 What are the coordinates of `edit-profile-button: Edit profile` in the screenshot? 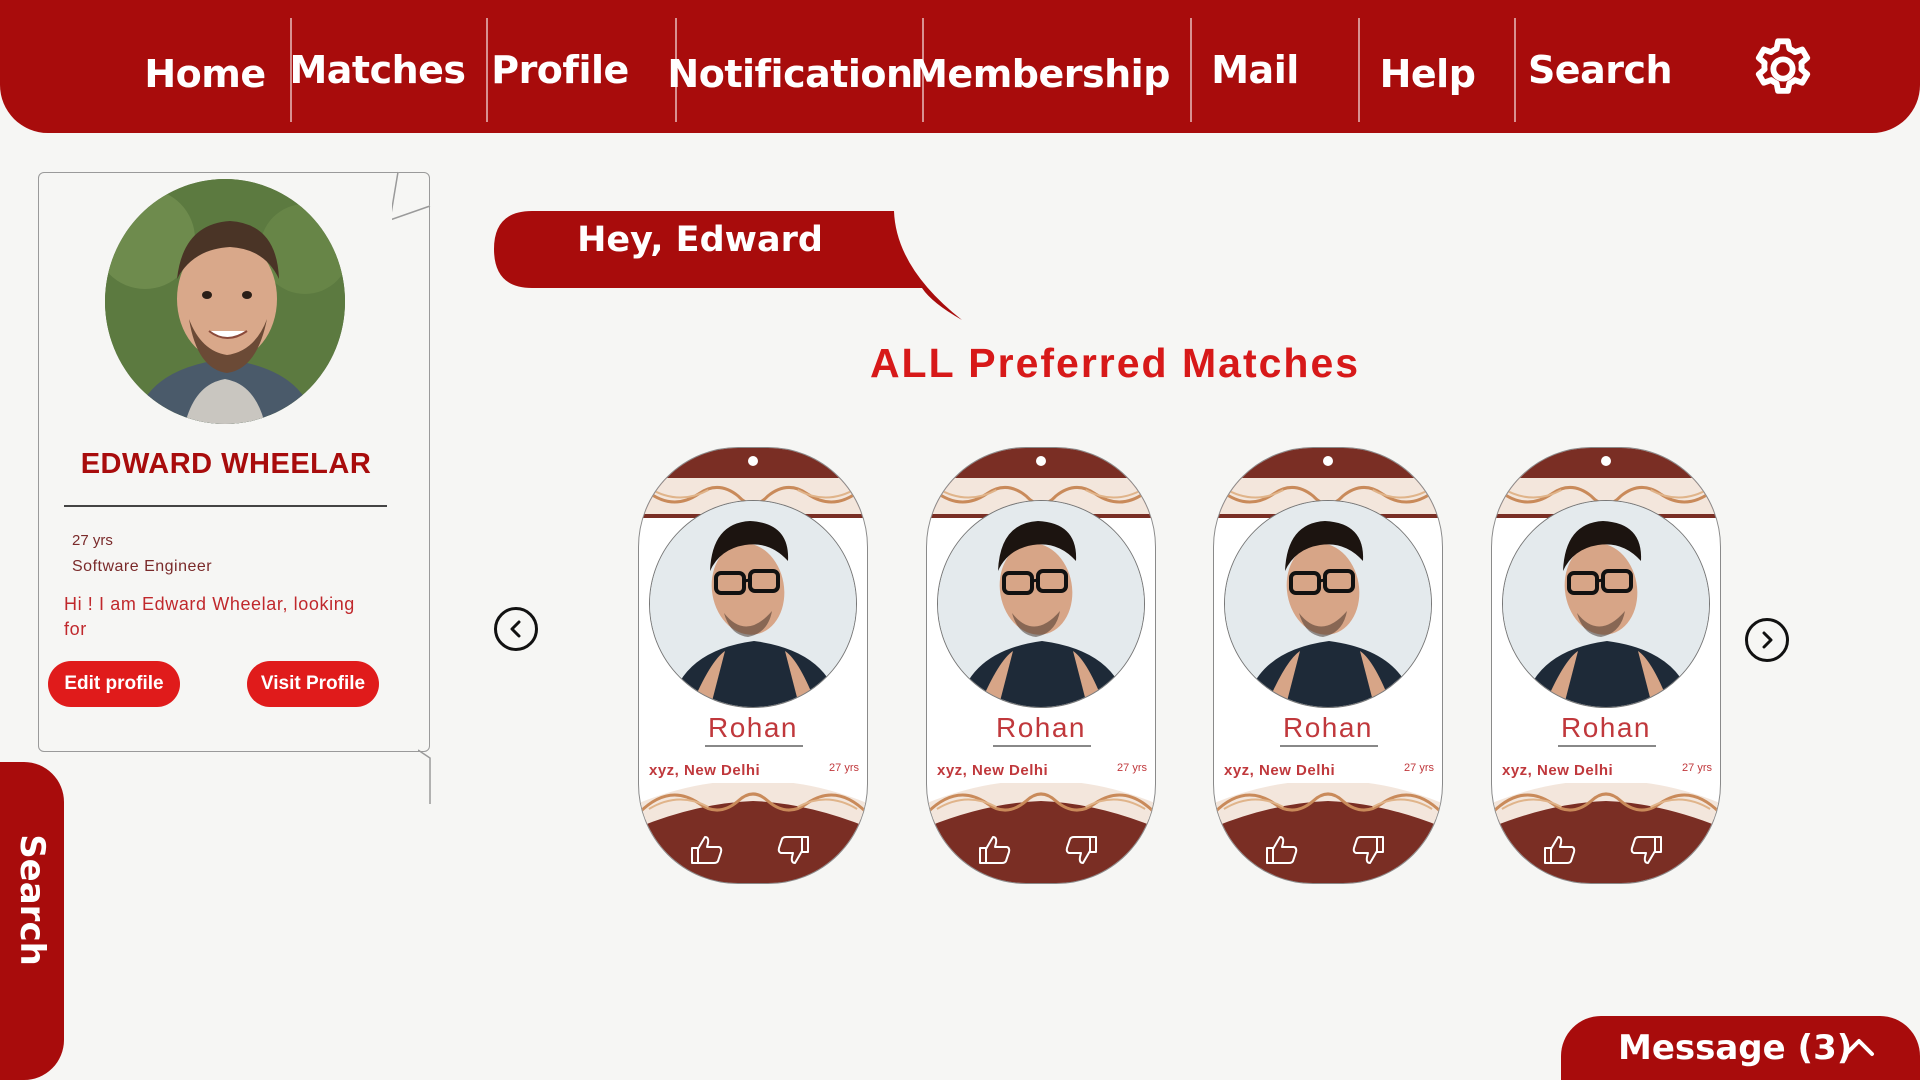 It's located at (114, 684).